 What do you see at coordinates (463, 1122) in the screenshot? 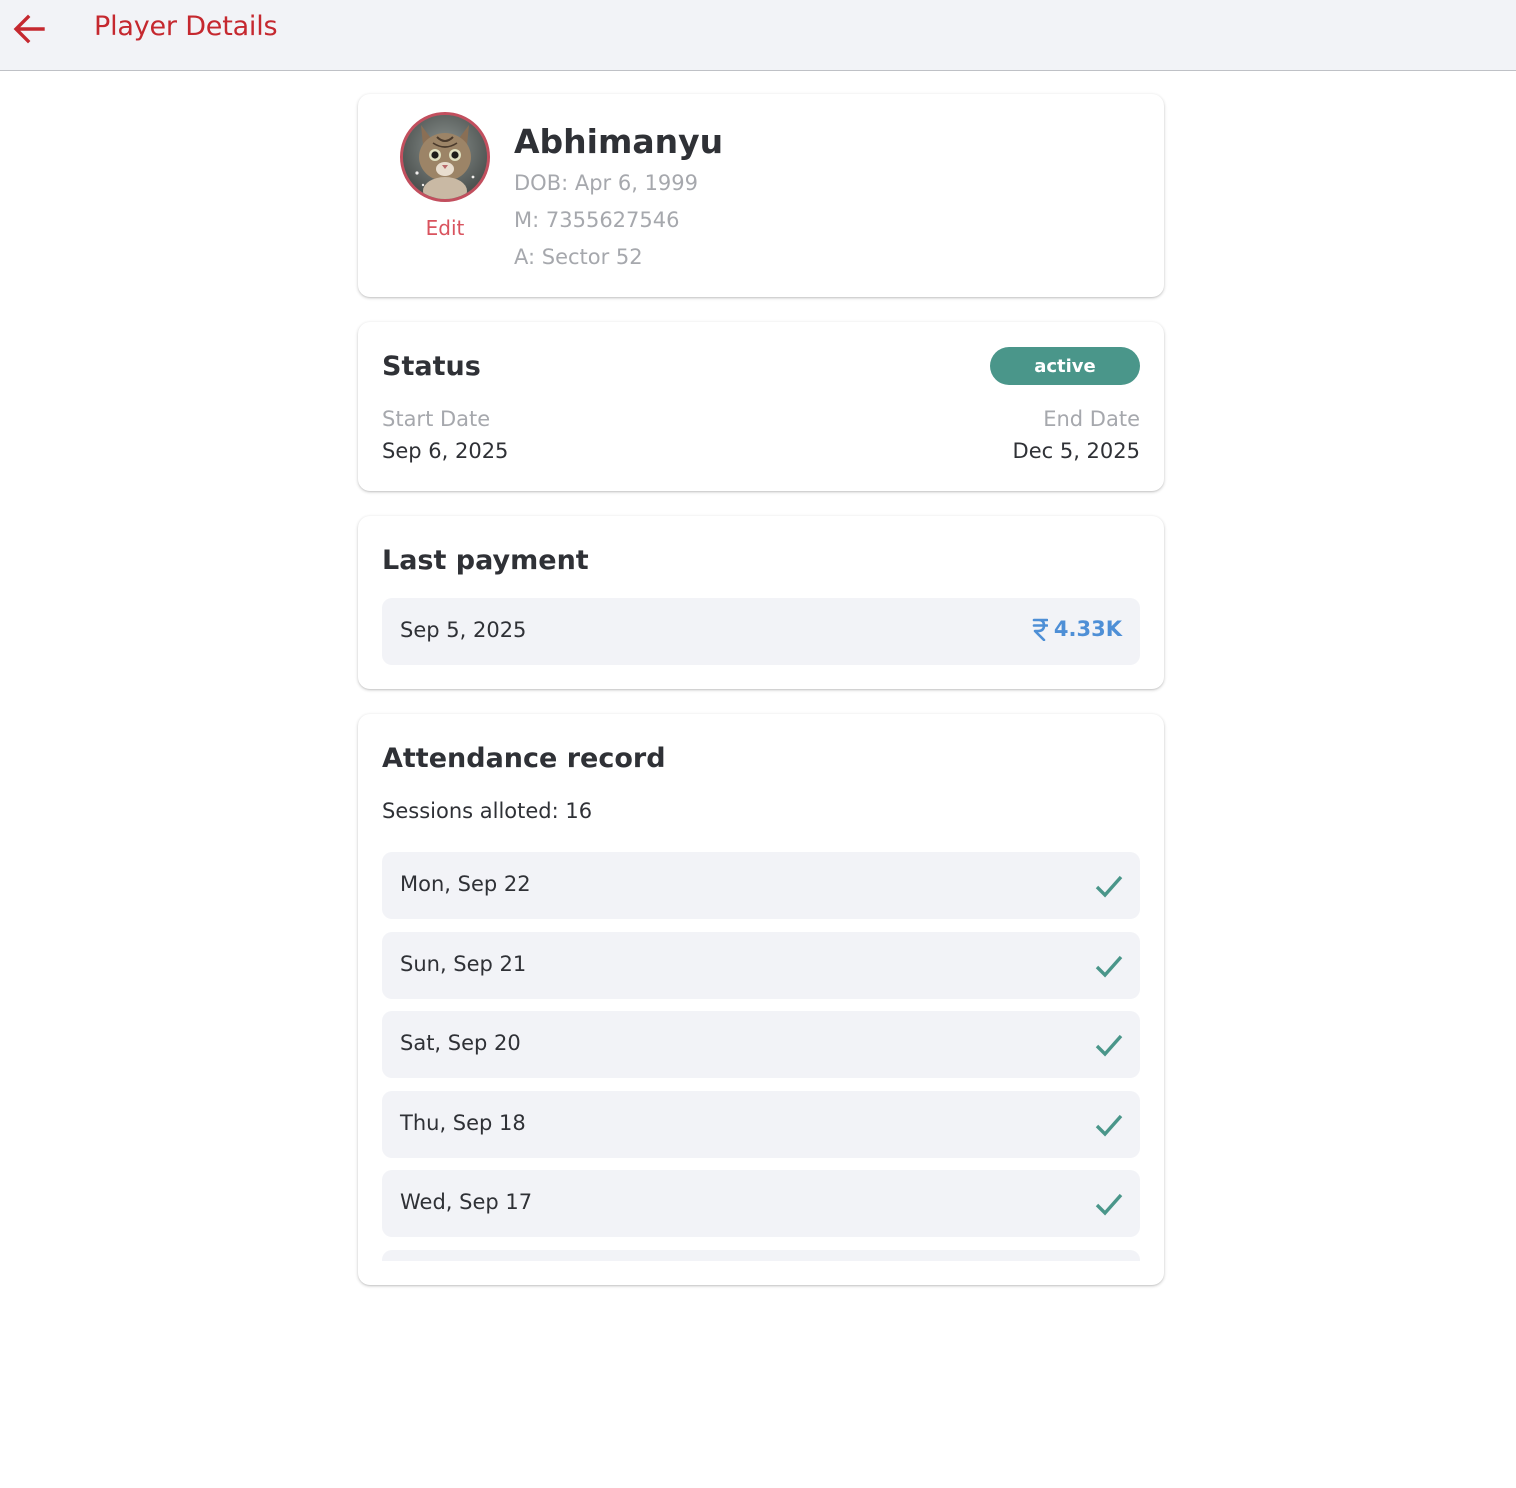
I see `attendance-date: Thu, Sep 18` at bounding box center [463, 1122].